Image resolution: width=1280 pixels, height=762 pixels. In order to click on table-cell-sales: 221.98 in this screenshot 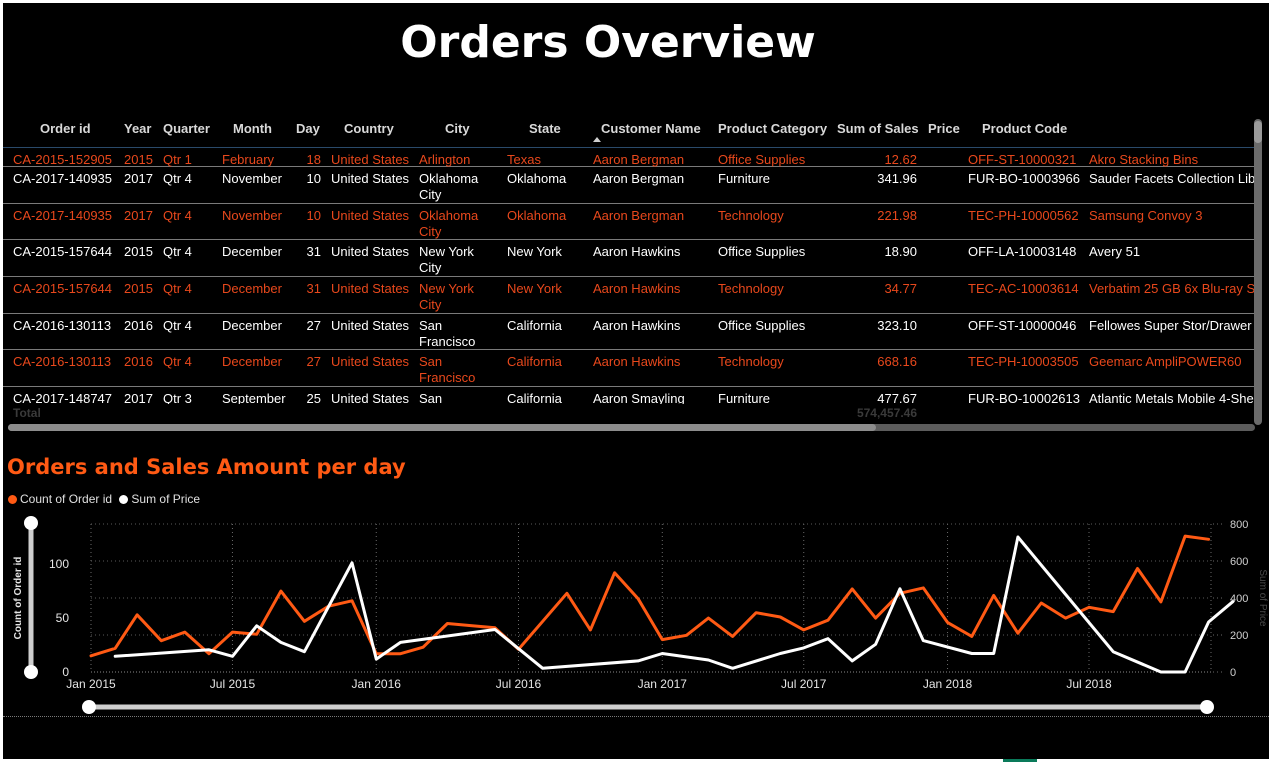, I will do `click(897, 215)`.